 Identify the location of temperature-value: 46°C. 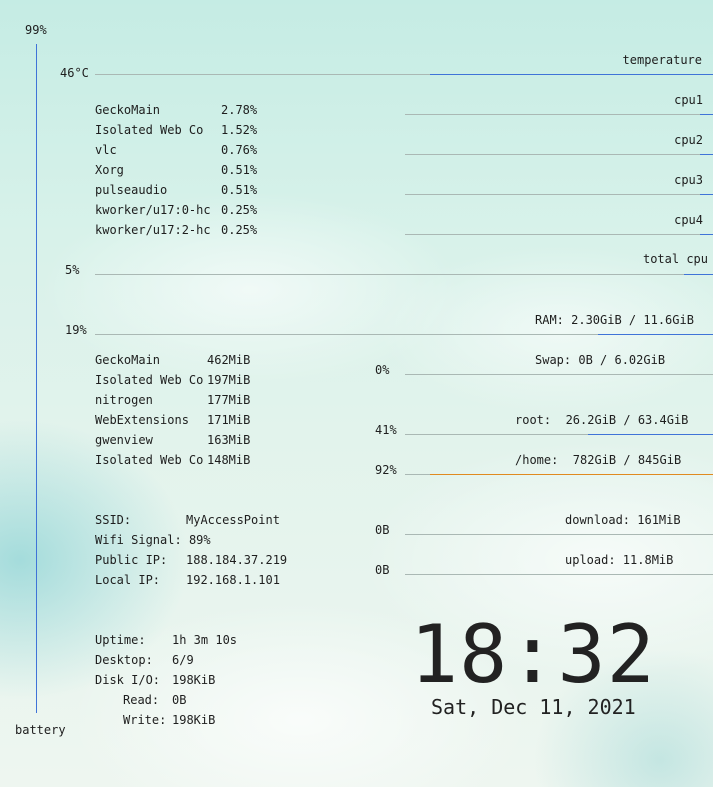
(74, 73).